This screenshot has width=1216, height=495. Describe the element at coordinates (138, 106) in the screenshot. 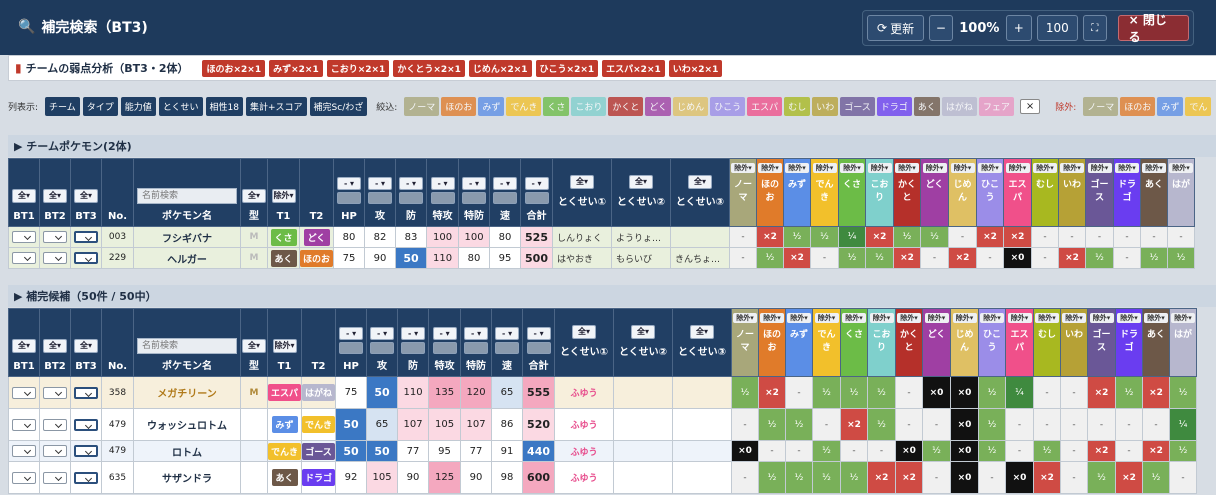

I see `column-toggle-button: 能力値` at that location.